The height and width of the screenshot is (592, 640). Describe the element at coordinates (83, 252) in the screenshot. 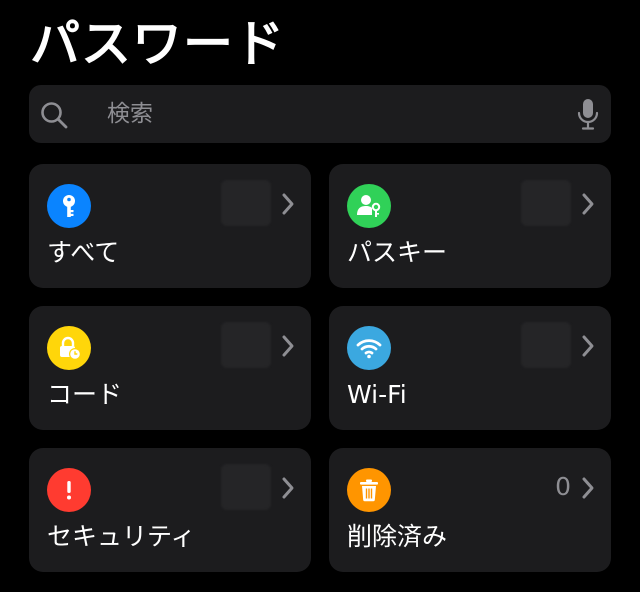

I see `category-label: すべて` at that location.